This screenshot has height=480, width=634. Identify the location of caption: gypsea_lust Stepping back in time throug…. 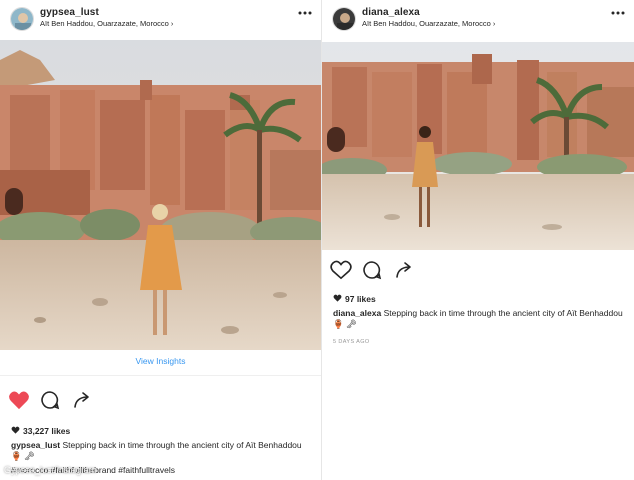
(161, 451).